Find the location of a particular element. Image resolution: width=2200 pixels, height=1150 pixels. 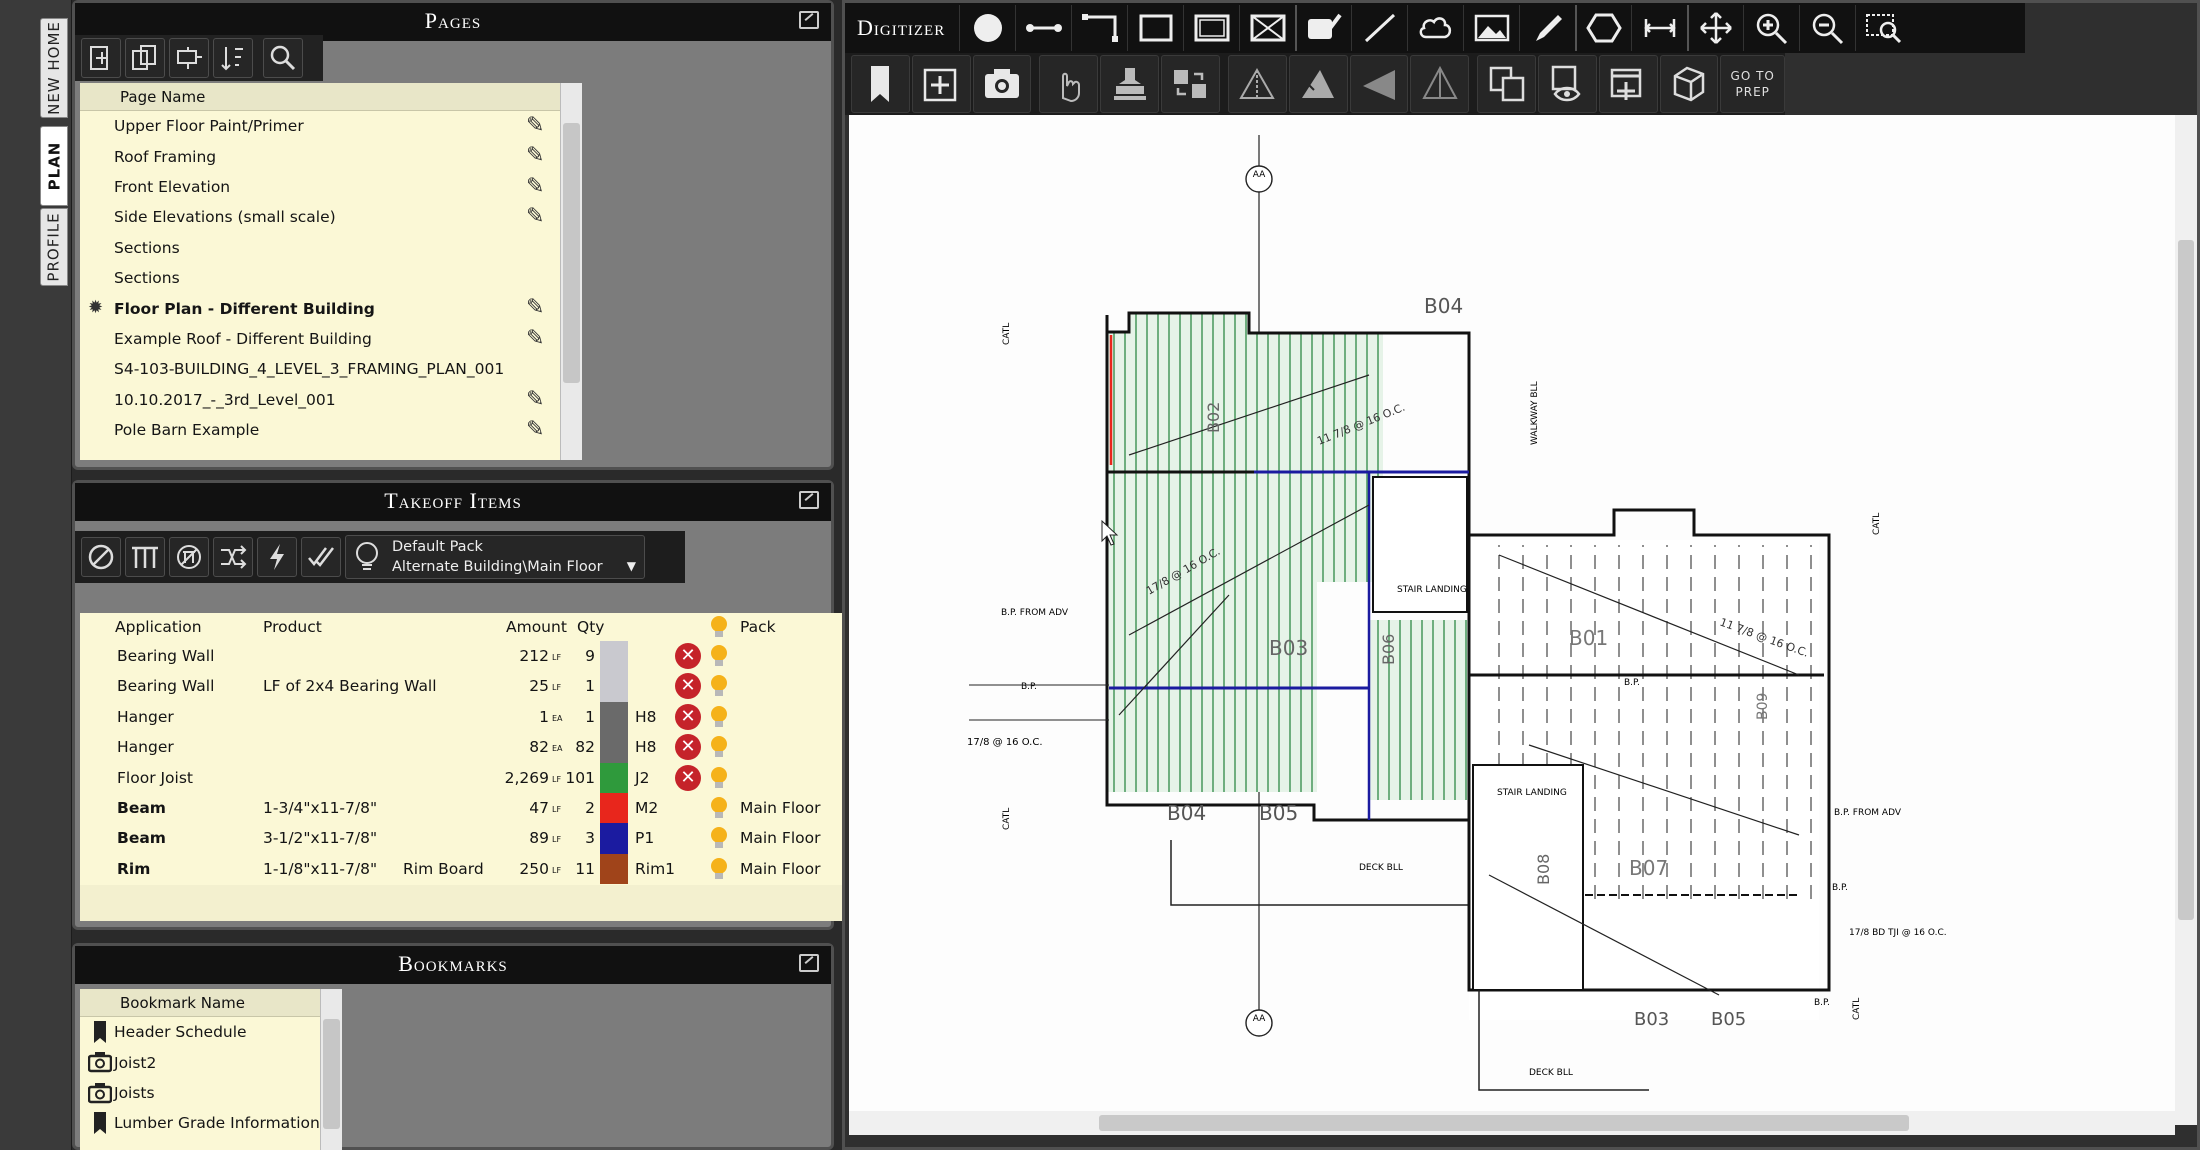

view-layer-button is located at coordinates (1567, 84).